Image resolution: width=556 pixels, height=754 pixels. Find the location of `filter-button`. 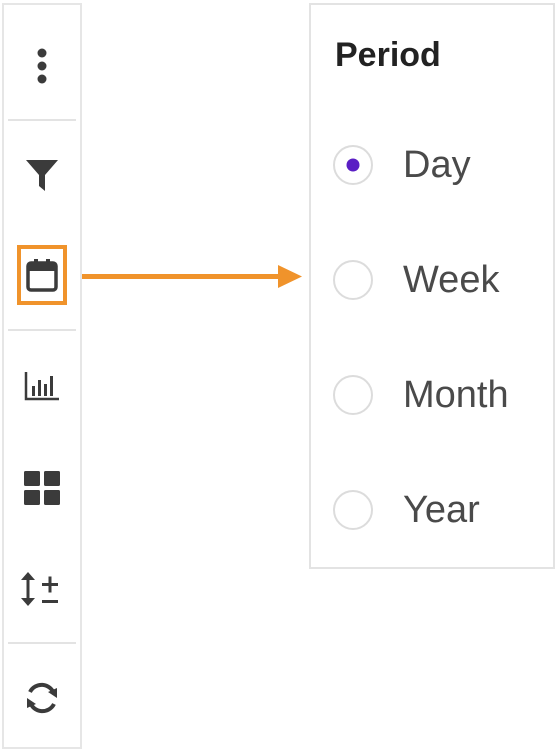

filter-button is located at coordinates (42, 176).